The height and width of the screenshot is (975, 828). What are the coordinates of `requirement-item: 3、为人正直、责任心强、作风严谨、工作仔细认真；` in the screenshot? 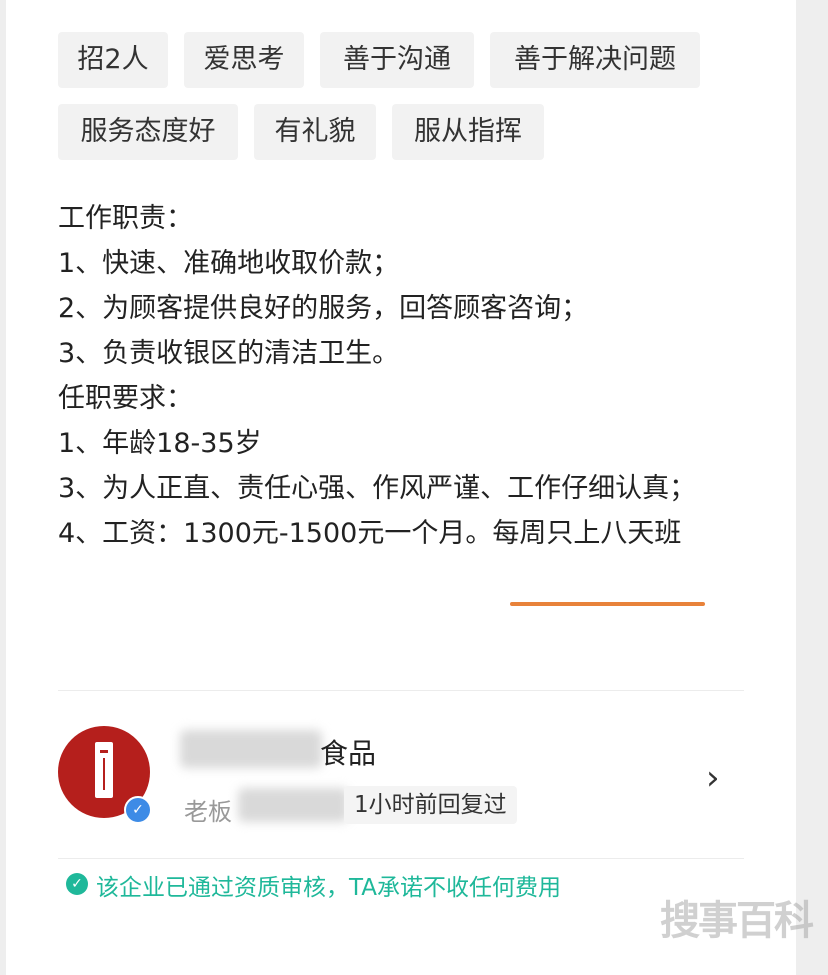 It's located at (377, 488).